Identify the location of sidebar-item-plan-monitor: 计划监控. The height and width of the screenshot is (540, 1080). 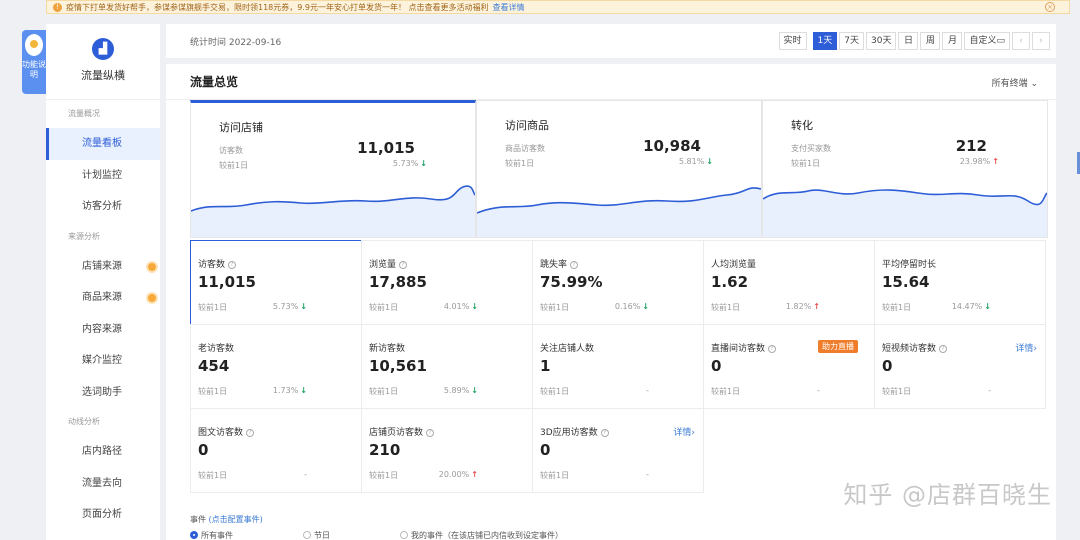
(103, 176).